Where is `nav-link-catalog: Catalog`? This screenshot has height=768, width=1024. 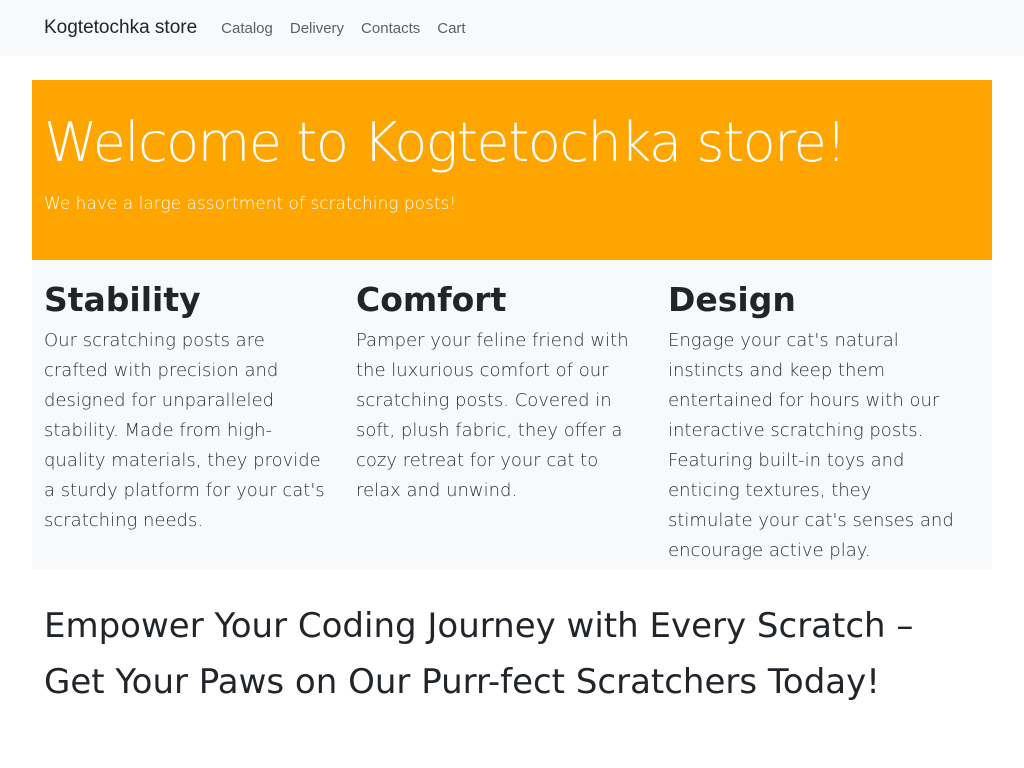
nav-link-catalog: Catalog is located at coordinates (247, 28).